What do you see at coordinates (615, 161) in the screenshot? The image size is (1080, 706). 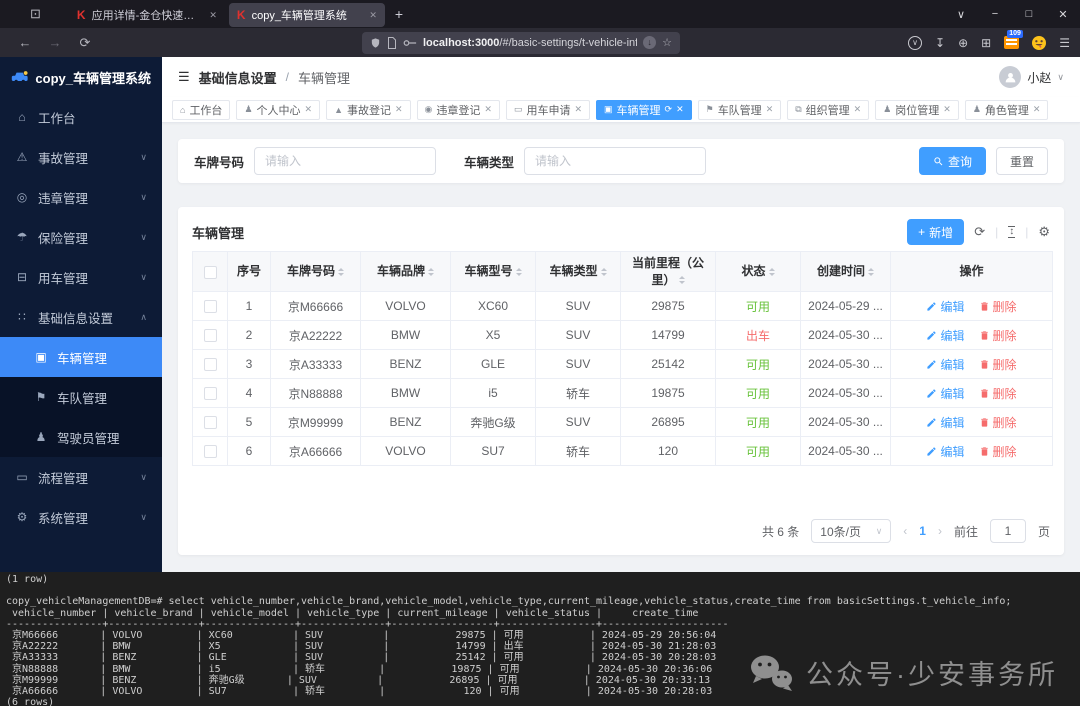 I see `vehicle-type-input` at bounding box center [615, 161].